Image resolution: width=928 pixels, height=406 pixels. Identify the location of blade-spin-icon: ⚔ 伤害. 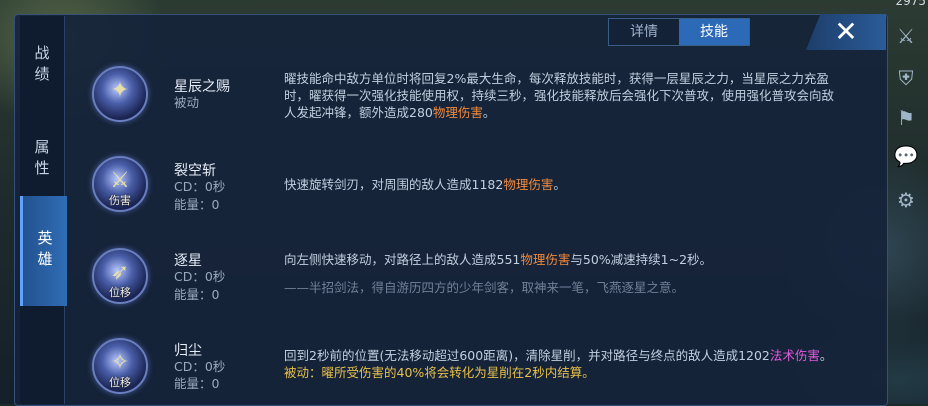
(120, 184).